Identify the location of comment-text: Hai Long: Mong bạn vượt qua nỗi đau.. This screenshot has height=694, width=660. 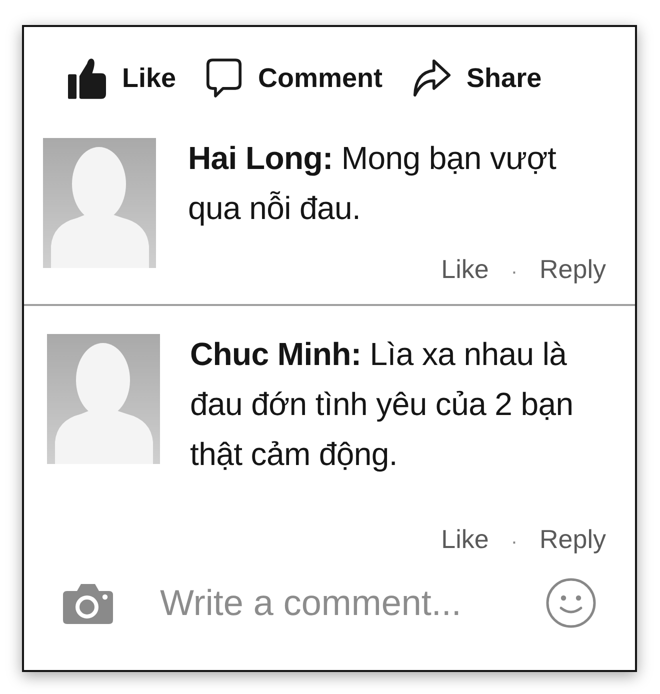
(373, 183).